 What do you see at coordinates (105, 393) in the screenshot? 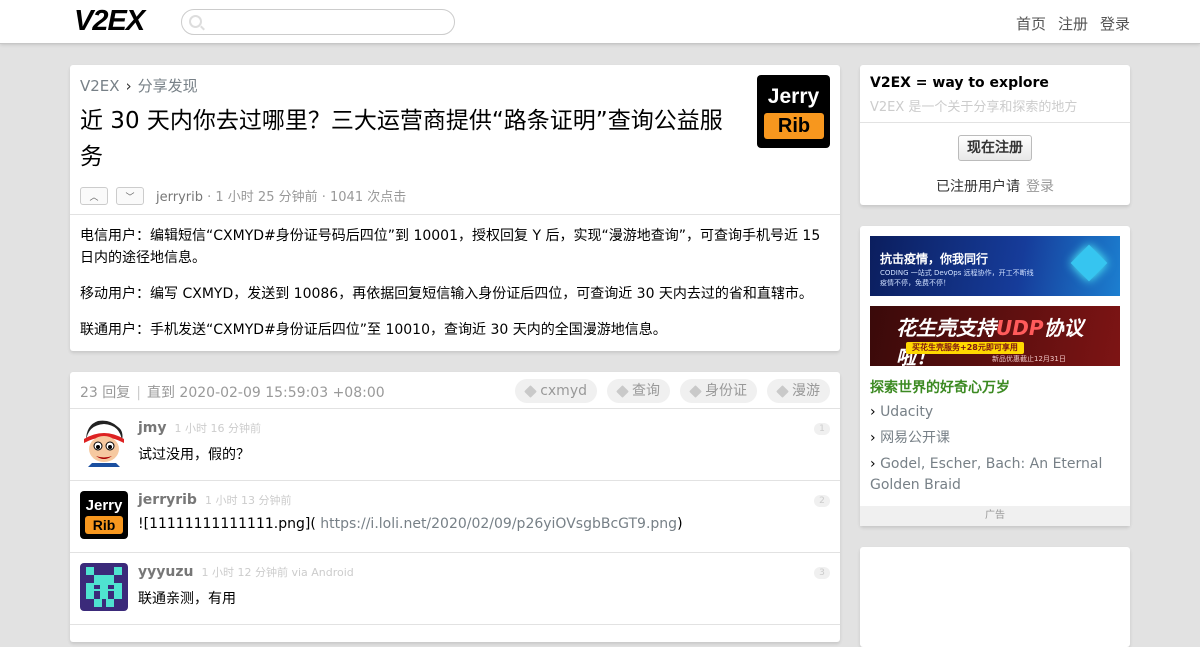
I see `reply-count: 23 回复` at bounding box center [105, 393].